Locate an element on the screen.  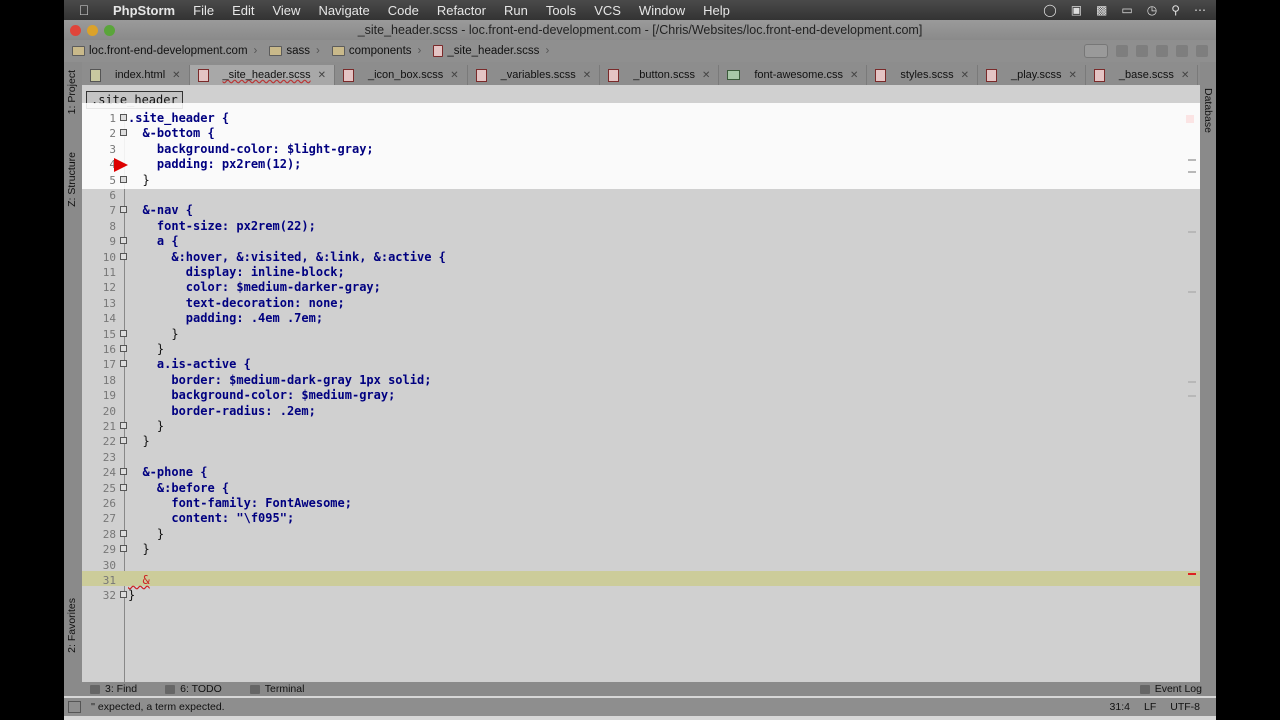
toggle-tool-windows-icon is located at coordinates (74, 707).